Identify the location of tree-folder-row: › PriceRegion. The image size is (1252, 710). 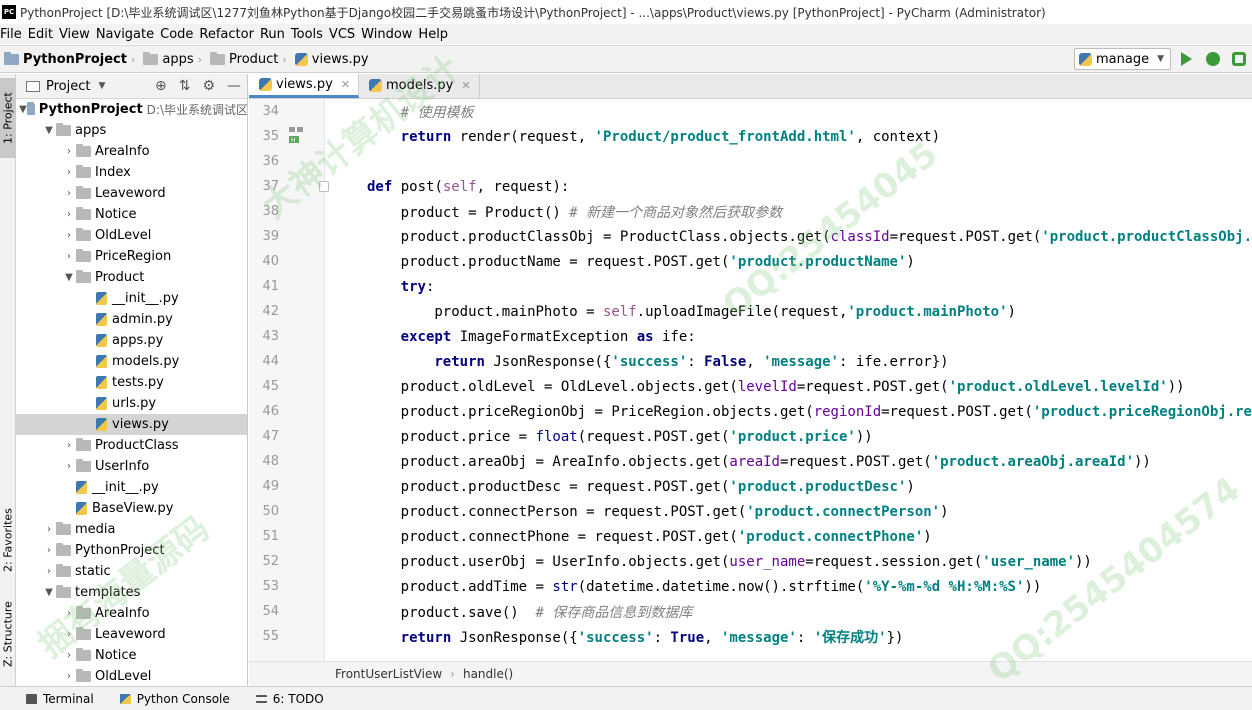
(131, 256).